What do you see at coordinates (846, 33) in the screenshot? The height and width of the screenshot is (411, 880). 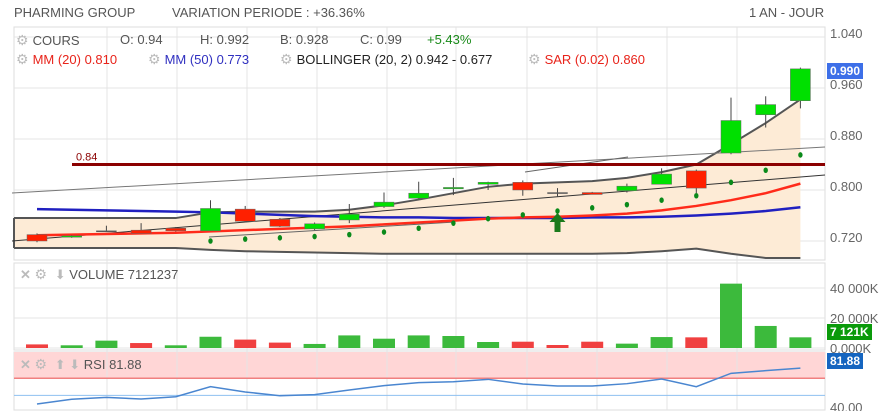 I see `price-axis-tick: 1.040` at bounding box center [846, 33].